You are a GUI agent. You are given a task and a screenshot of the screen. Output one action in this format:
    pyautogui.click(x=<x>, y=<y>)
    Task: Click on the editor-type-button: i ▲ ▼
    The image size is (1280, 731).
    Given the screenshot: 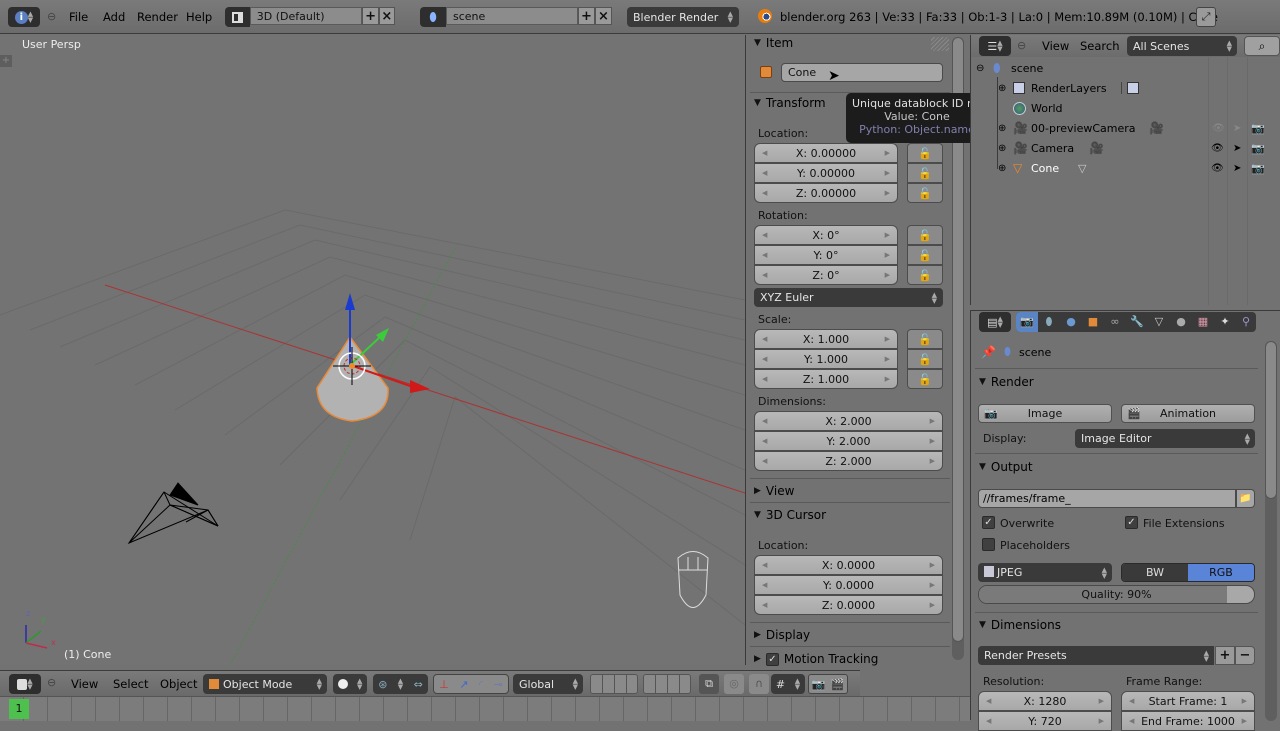 What is the action you would take?
    pyautogui.click(x=24, y=17)
    